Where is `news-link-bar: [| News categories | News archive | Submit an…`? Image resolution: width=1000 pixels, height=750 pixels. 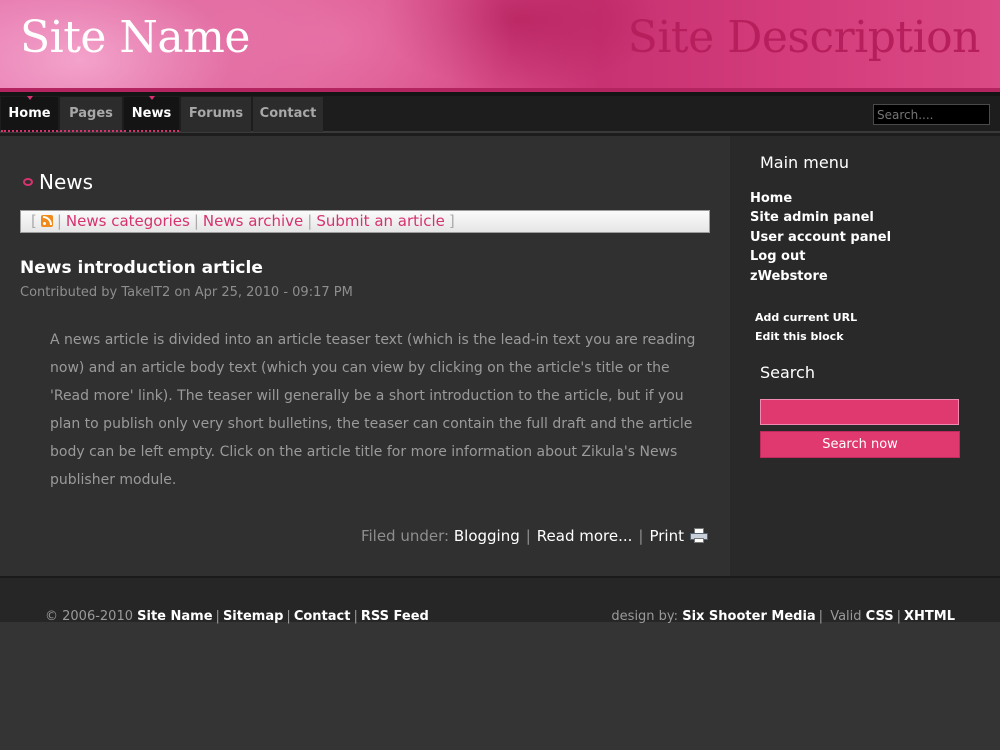 news-link-bar: [| News categories | News archive | Submit an… is located at coordinates (365, 221).